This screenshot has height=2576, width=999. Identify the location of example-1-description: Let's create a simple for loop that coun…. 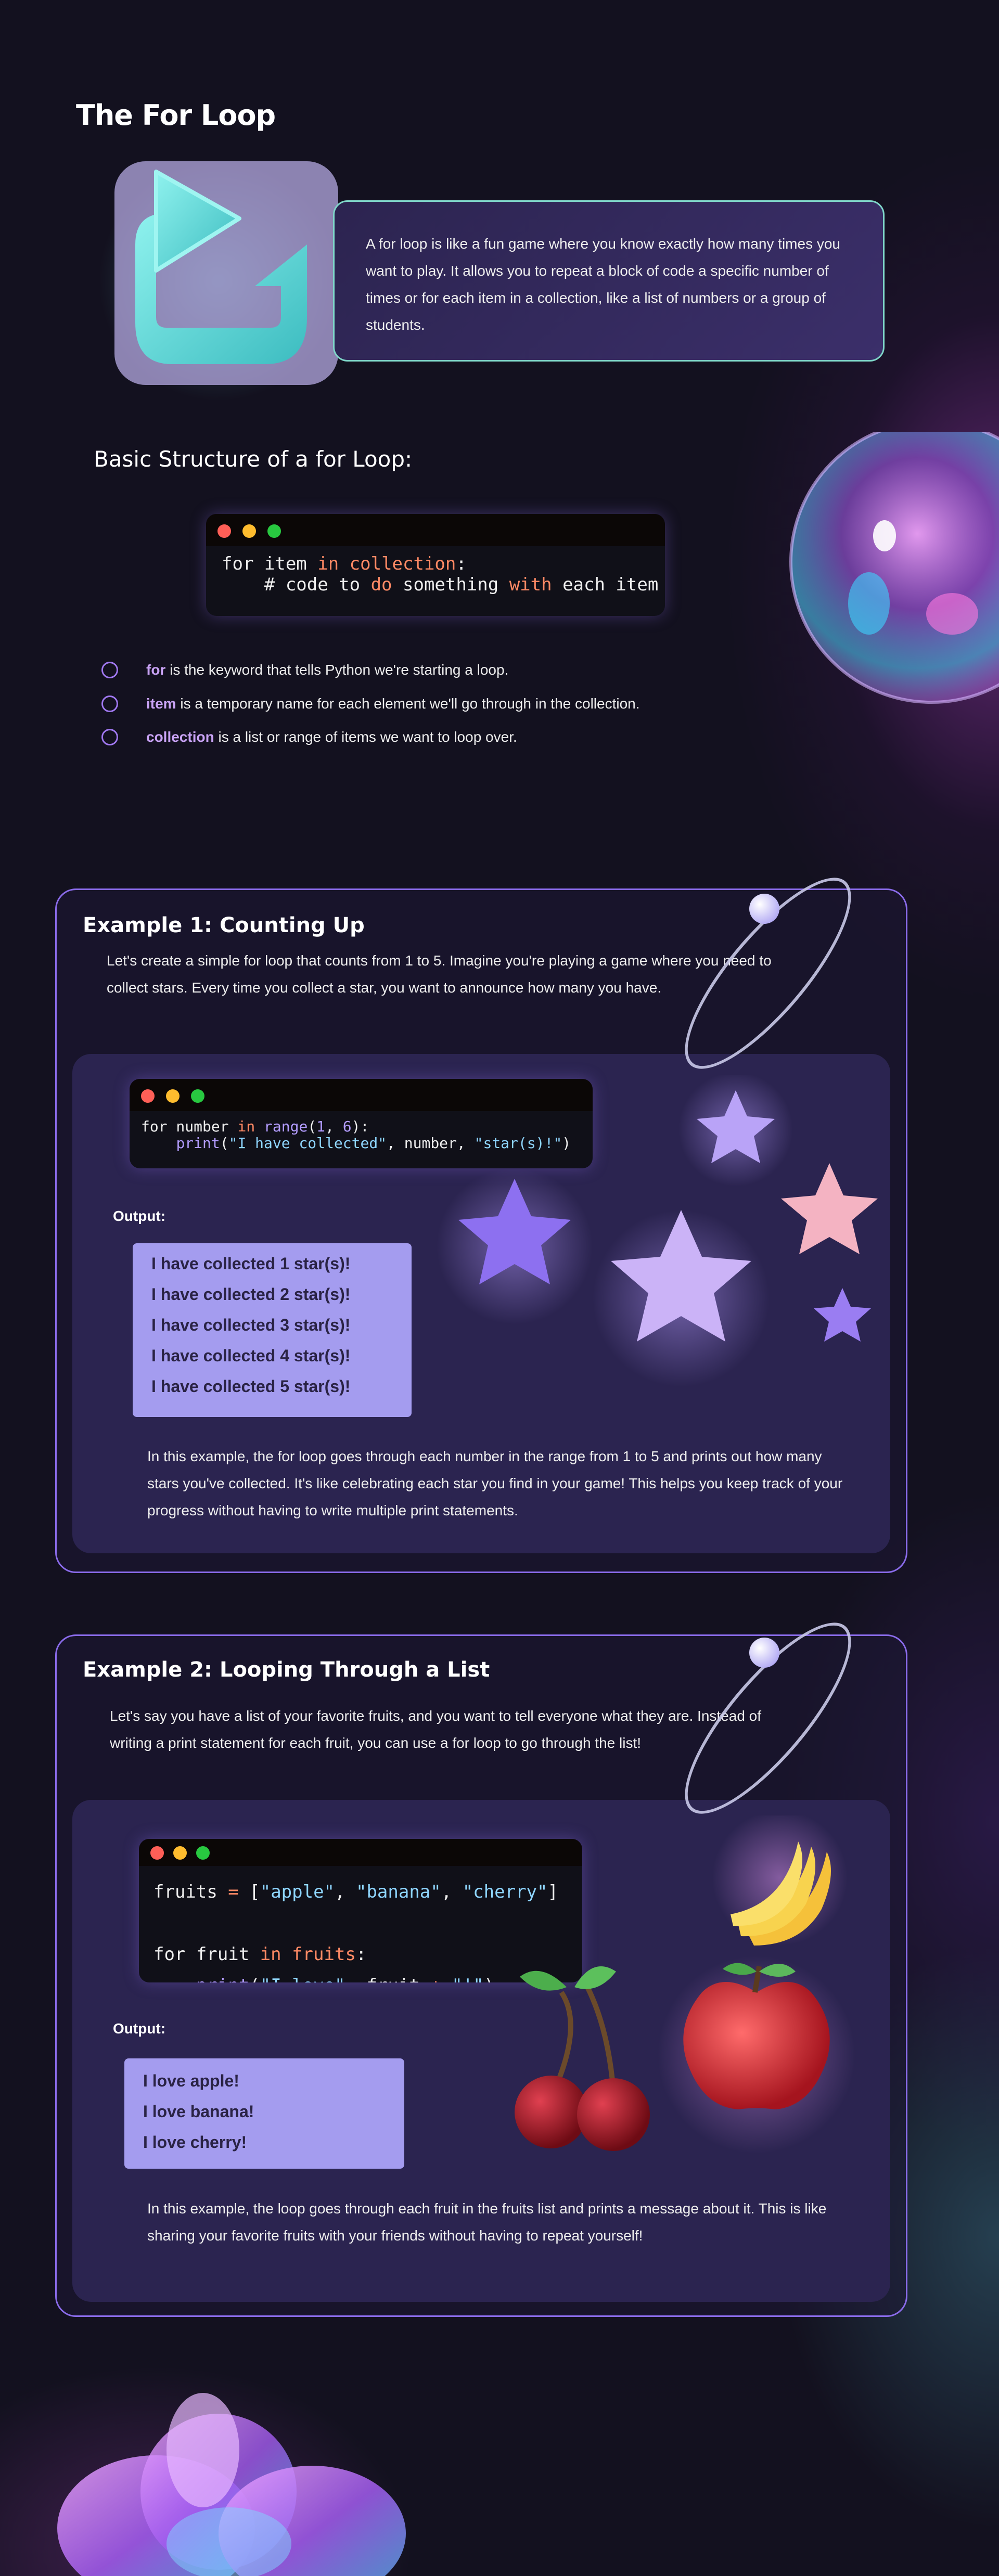
(439, 974).